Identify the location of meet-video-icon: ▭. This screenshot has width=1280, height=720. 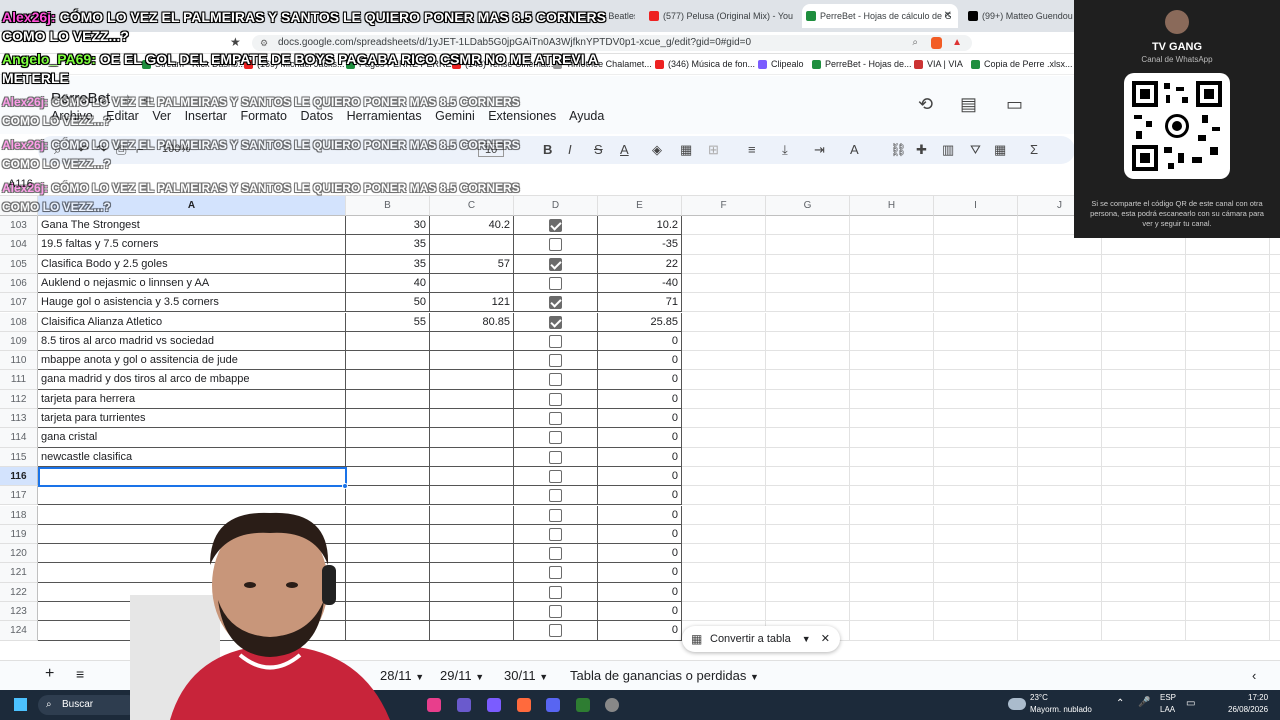
(1014, 104).